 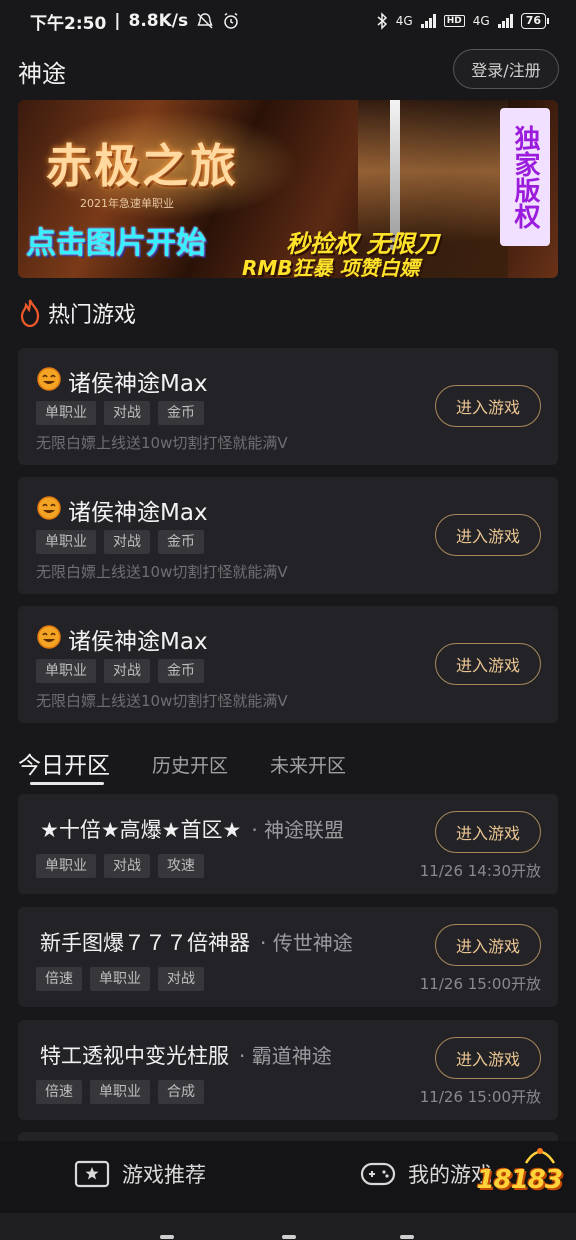 What do you see at coordinates (30, 313) in the screenshot?
I see `fire-icon` at bounding box center [30, 313].